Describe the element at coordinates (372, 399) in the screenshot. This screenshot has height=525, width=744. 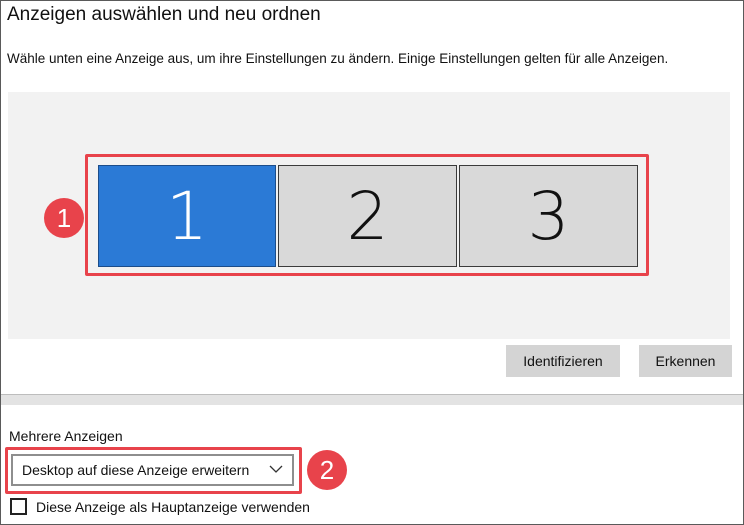
I see `section-separator` at that location.